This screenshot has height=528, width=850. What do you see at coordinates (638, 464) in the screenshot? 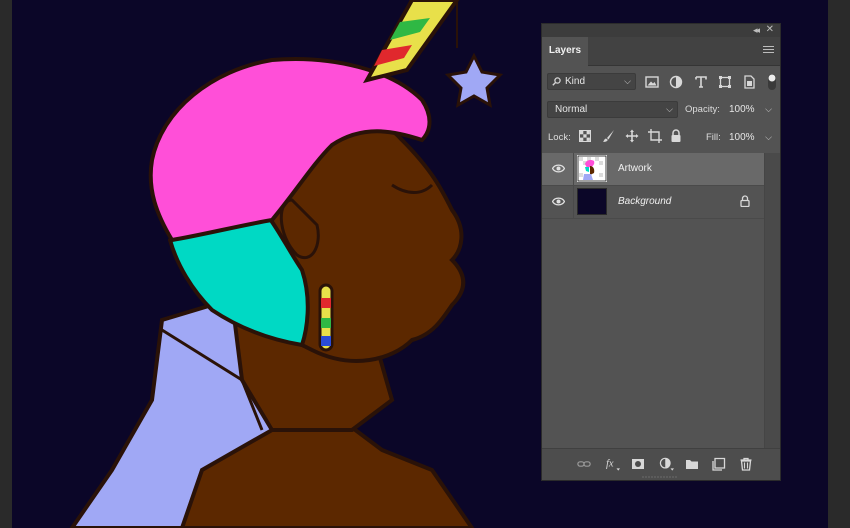
I see `add-mask-icon` at bounding box center [638, 464].